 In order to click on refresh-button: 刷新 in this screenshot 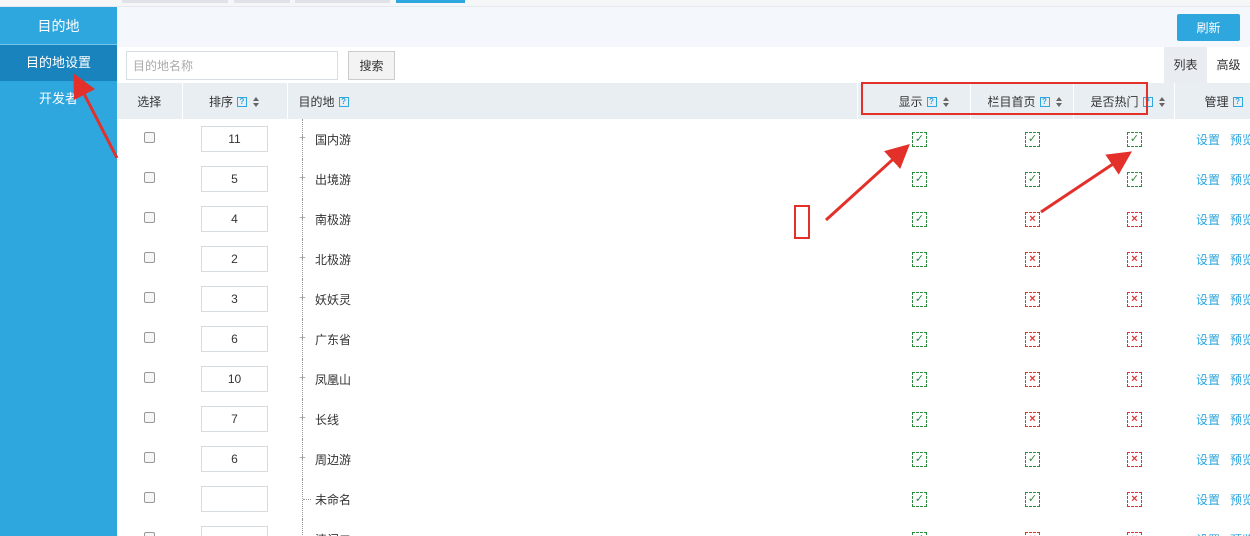, I will do `click(1208, 27)`.